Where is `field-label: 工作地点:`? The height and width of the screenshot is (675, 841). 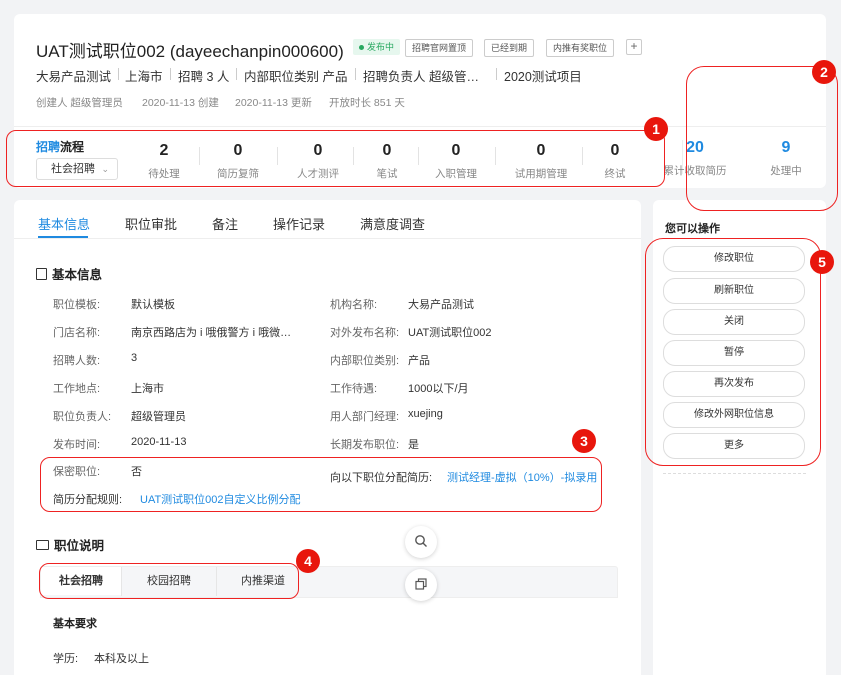 field-label: 工作地点: is located at coordinates (77, 389).